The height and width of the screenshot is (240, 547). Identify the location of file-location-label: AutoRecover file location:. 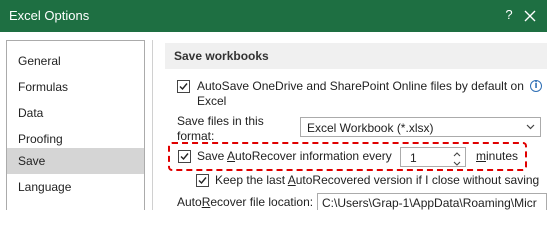
(245, 202).